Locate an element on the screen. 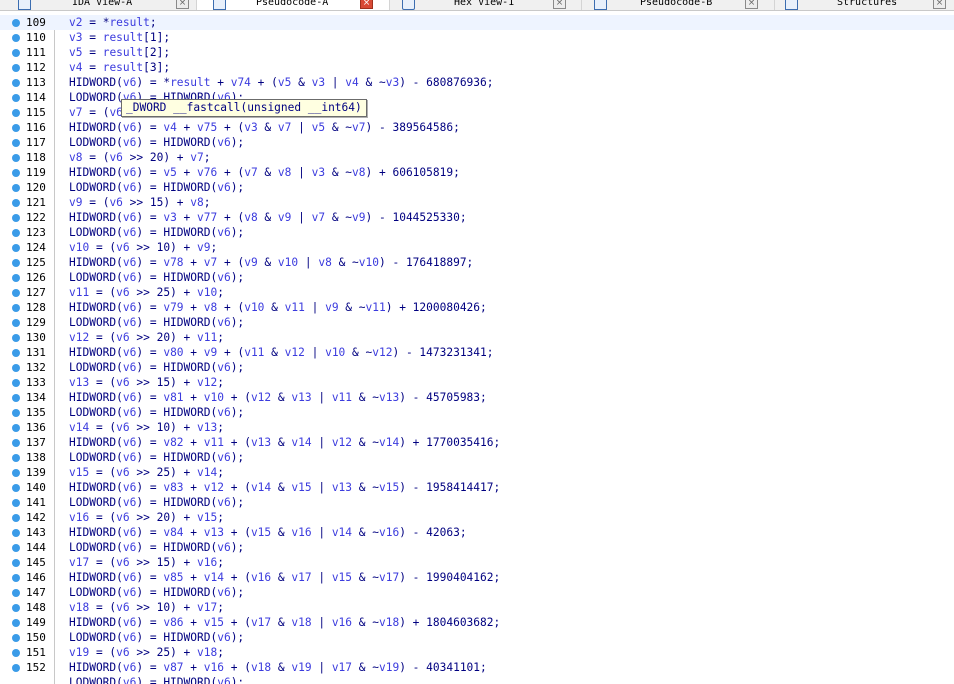 The image size is (954, 684). code-line: 148 v18 = (v6 >> 10) + v17; is located at coordinates (477, 607).